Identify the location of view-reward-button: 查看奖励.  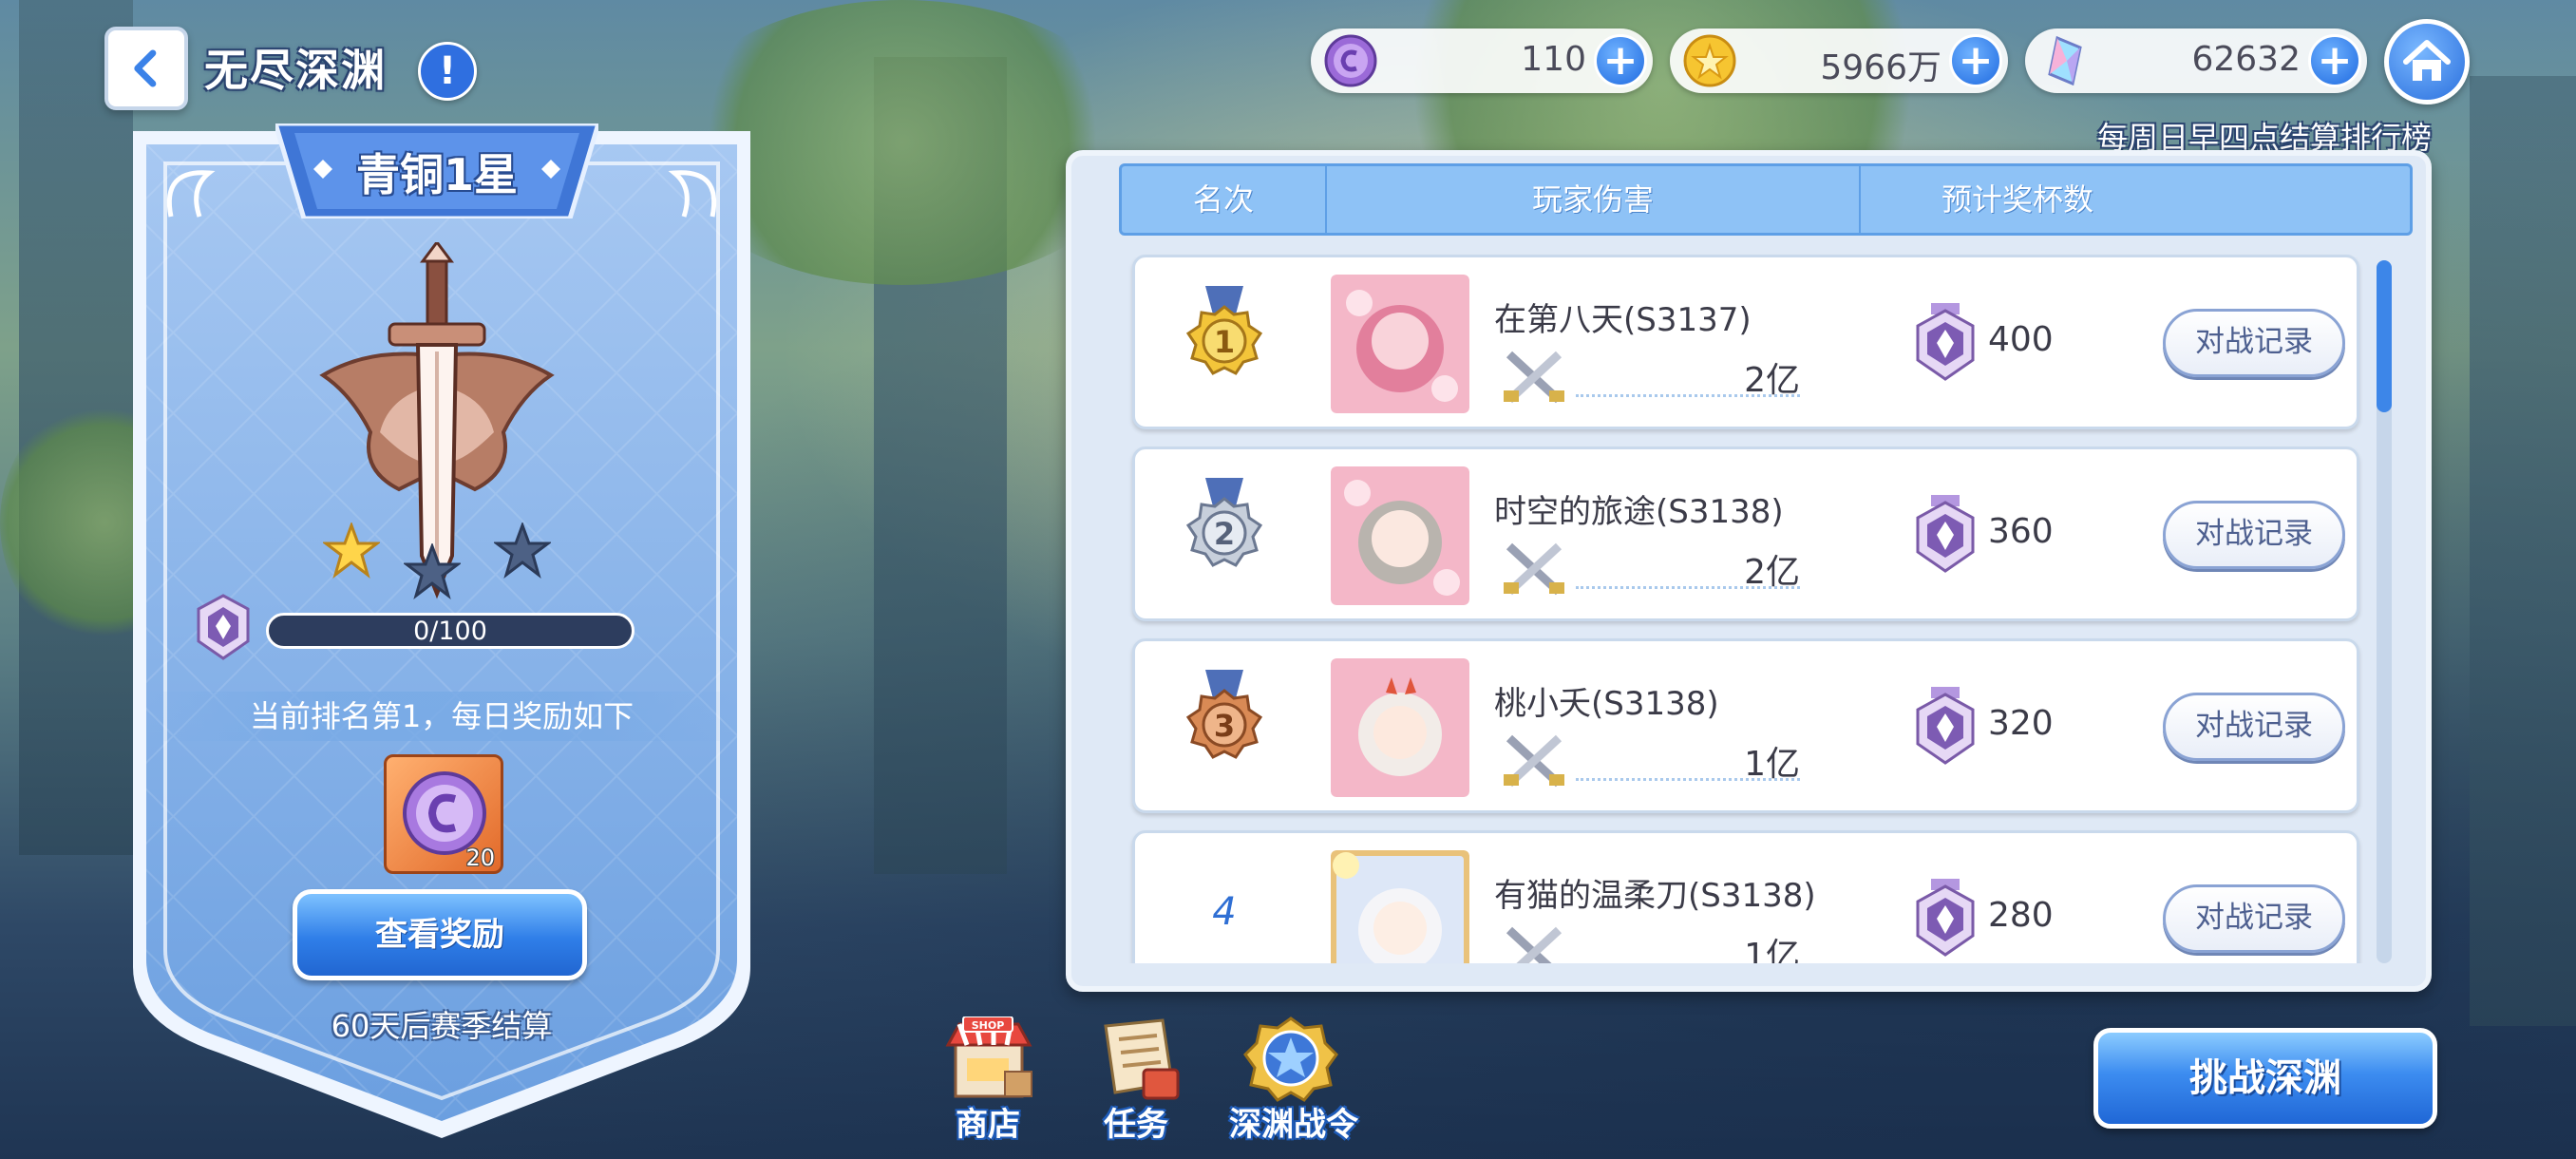
(440, 934).